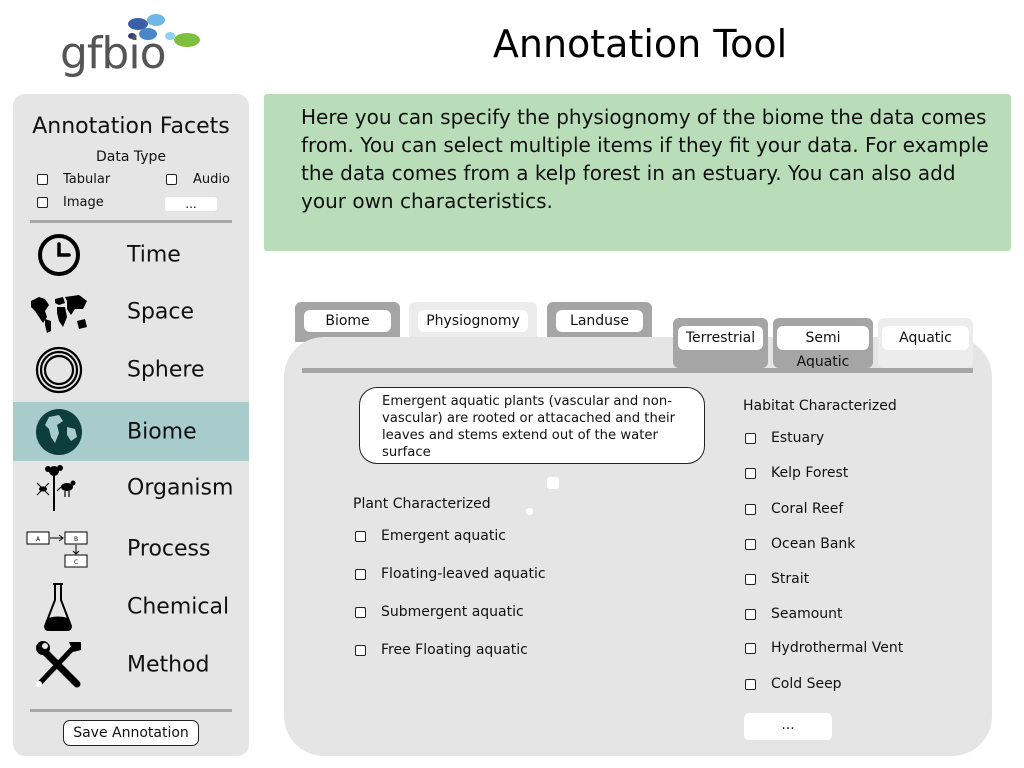 This screenshot has width=1024, height=768. What do you see at coordinates (131, 710) in the screenshot?
I see `sidebar-divider-bottom` at bounding box center [131, 710].